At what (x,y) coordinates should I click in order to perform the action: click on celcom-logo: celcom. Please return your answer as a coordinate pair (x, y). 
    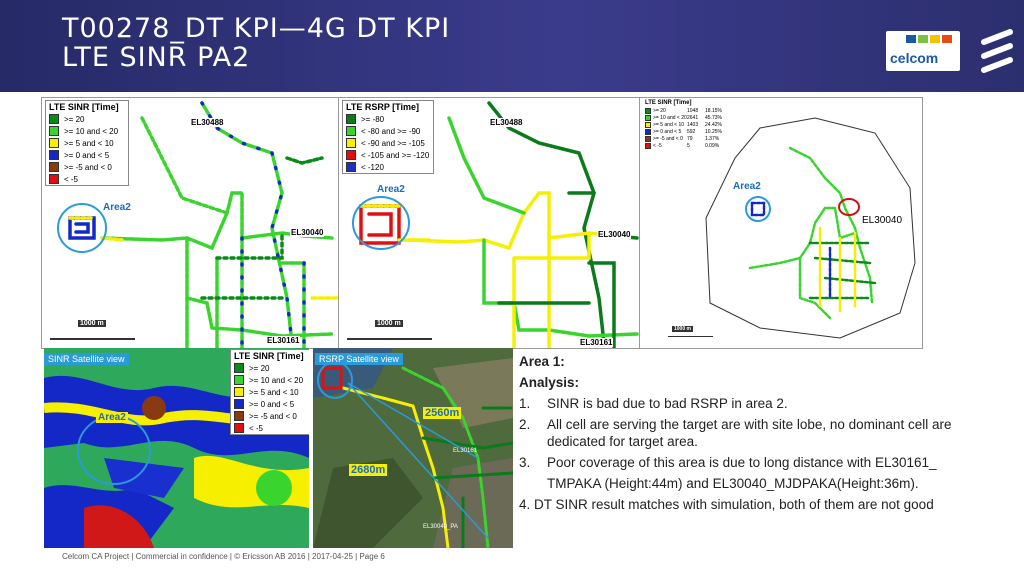
    Looking at the image, I should click on (923, 51).